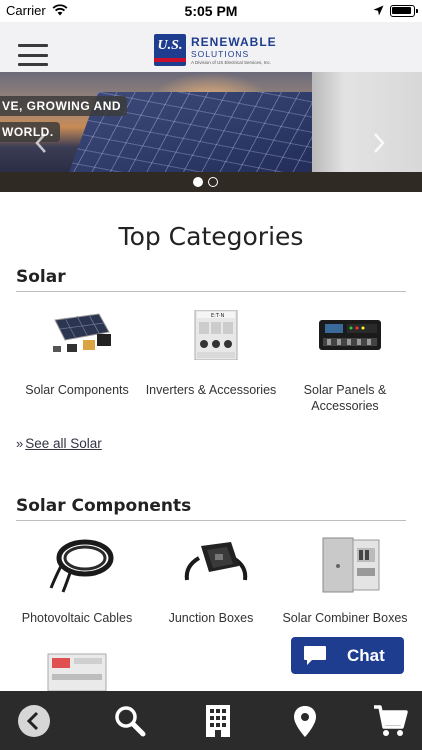 The width and height of the screenshot is (422, 750). Describe the element at coordinates (350, 335) in the screenshot. I see `charge-controller-image` at that location.